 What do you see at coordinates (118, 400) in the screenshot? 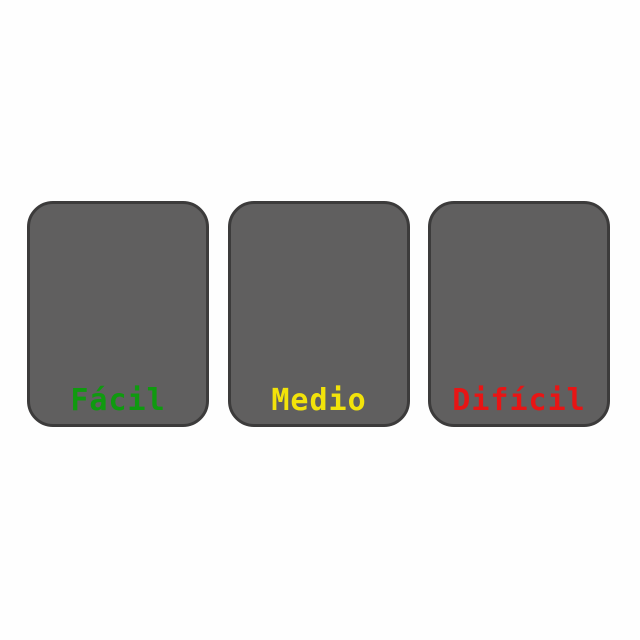
I see `difficulty-easy-label: Fácil` at bounding box center [118, 400].